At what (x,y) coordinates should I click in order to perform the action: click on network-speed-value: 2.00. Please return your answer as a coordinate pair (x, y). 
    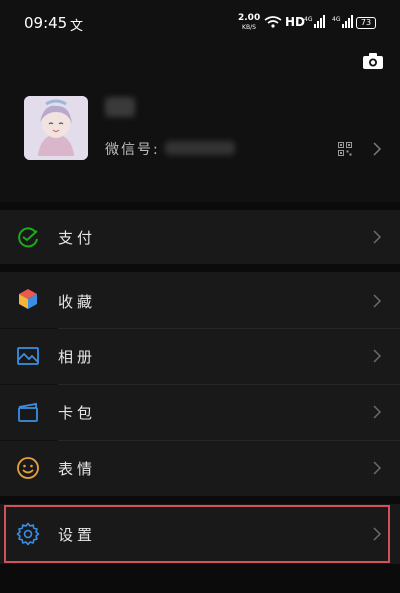
    Looking at the image, I should click on (249, 18).